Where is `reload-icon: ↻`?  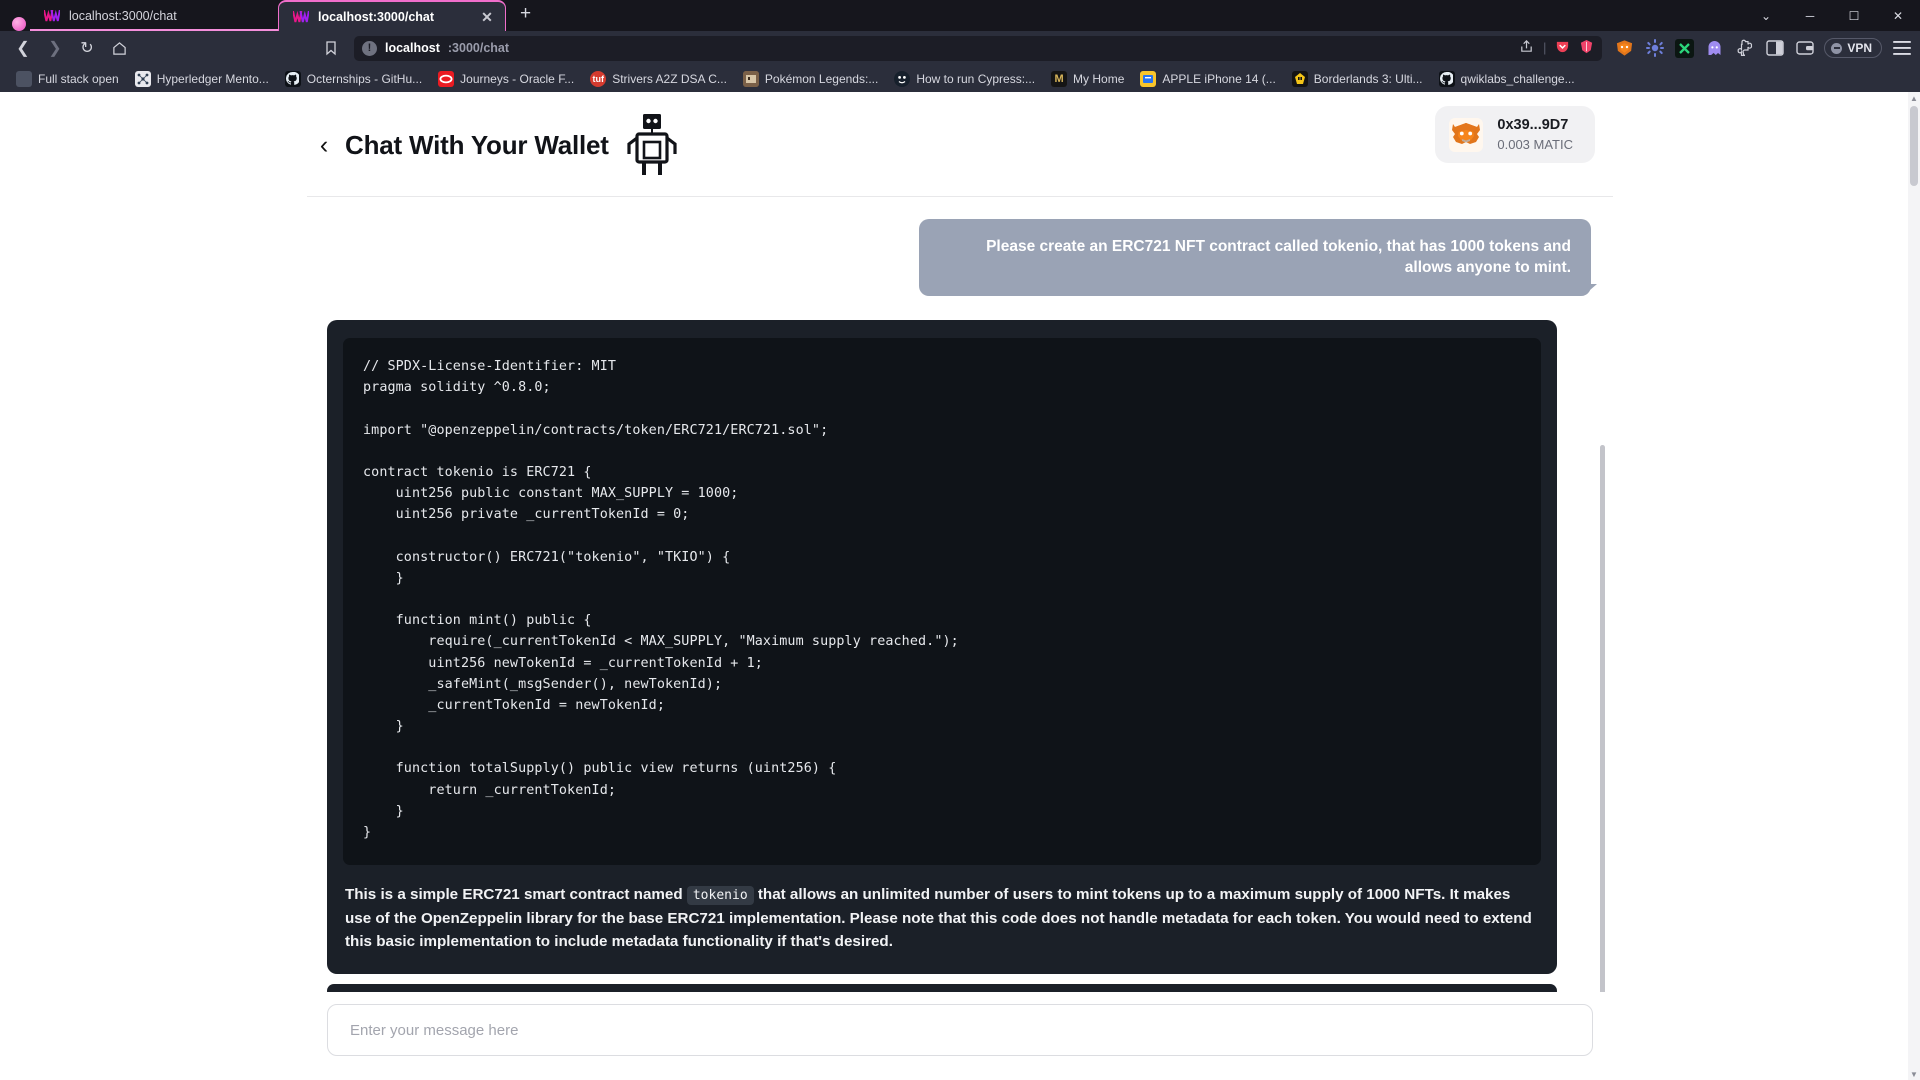 reload-icon: ↻ is located at coordinates (87, 48).